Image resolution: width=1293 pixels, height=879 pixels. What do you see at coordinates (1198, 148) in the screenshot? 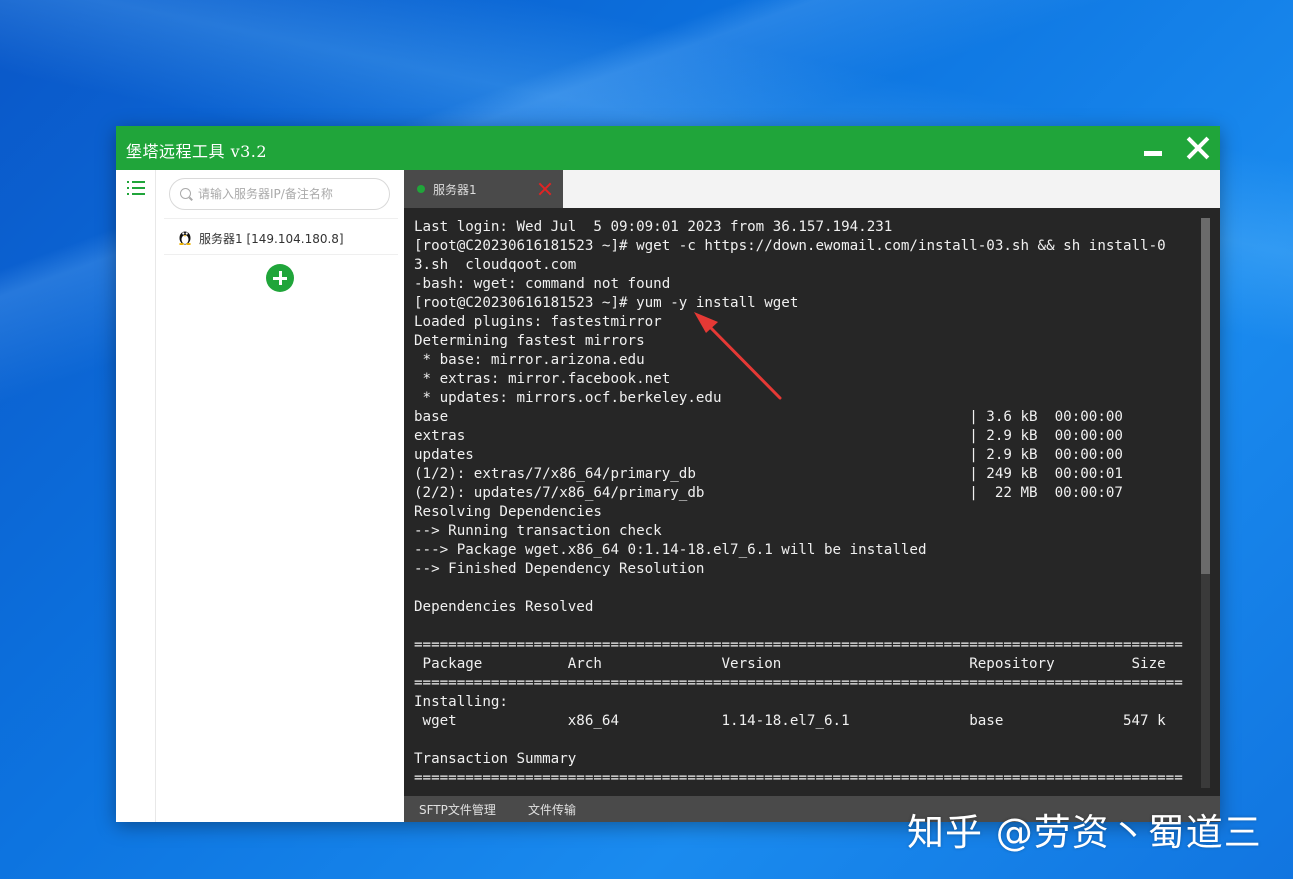
I see `close-button` at bounding box center [1198, 148].